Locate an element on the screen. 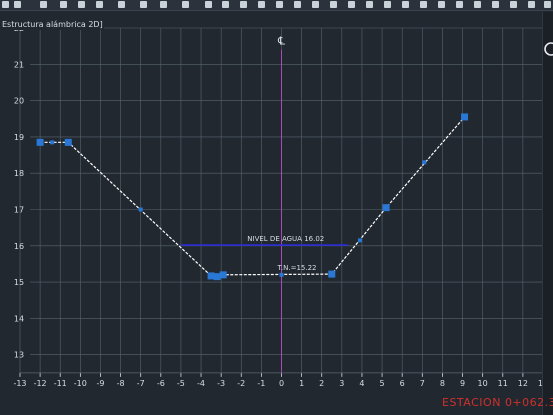 Image resolution: width=553 pixels, height=415 pixels. station-label: ESTACION 0+062.35 is located at coordinates (497, 402).